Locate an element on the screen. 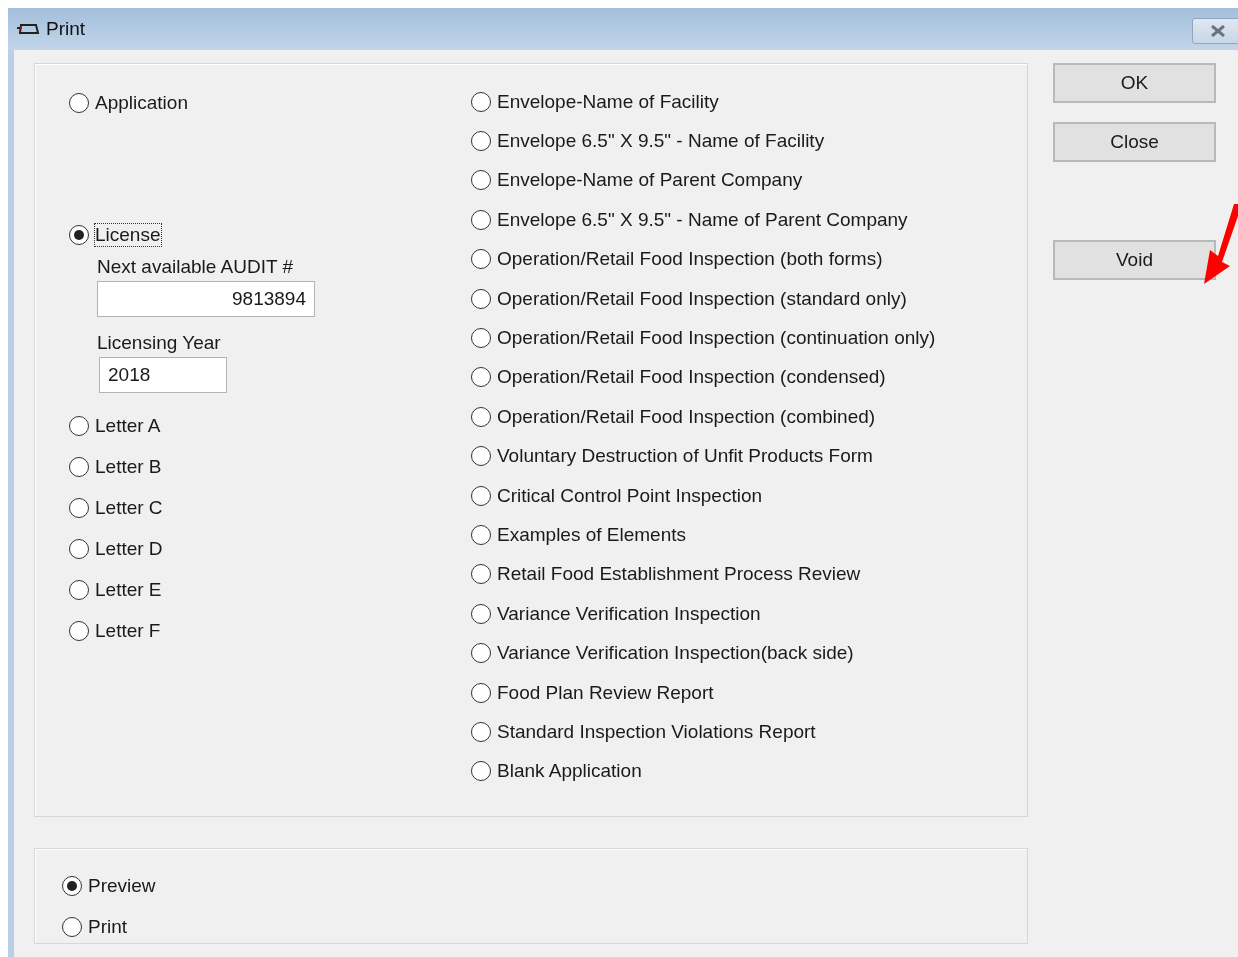 The image size is (1238, 957). arrow-annotation-icon is located at coordinates (1221, 245).